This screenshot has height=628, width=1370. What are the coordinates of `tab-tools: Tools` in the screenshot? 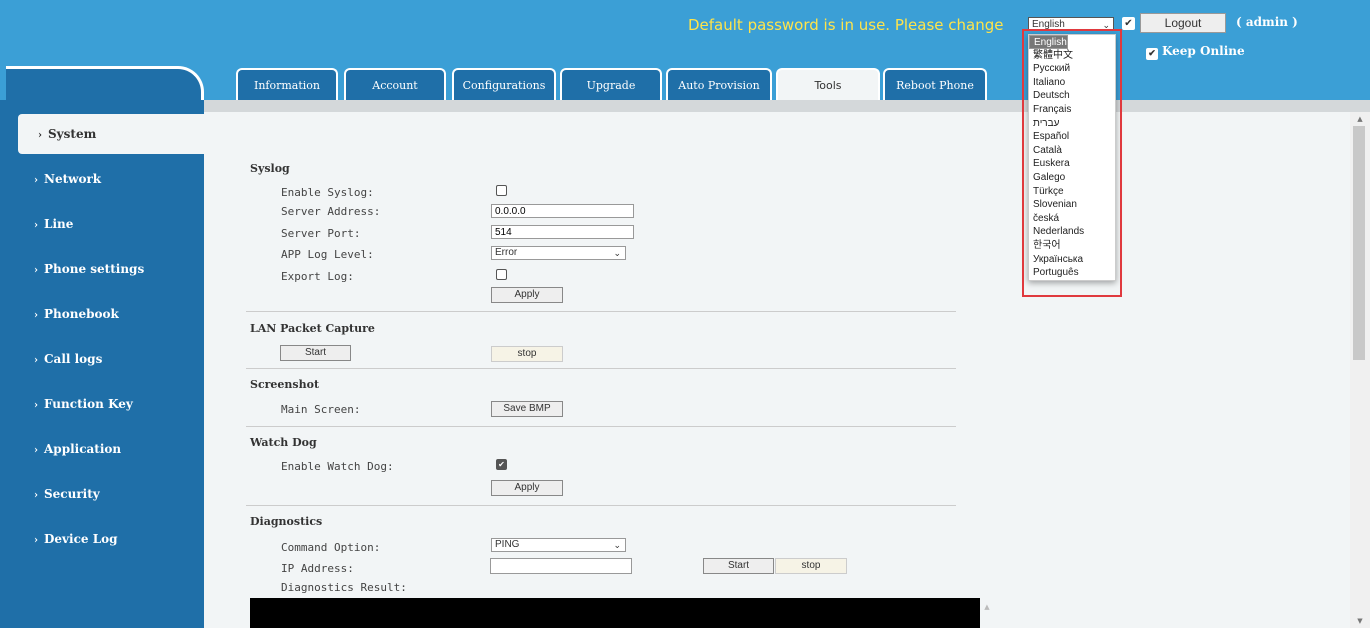 It's located at (828, 84).